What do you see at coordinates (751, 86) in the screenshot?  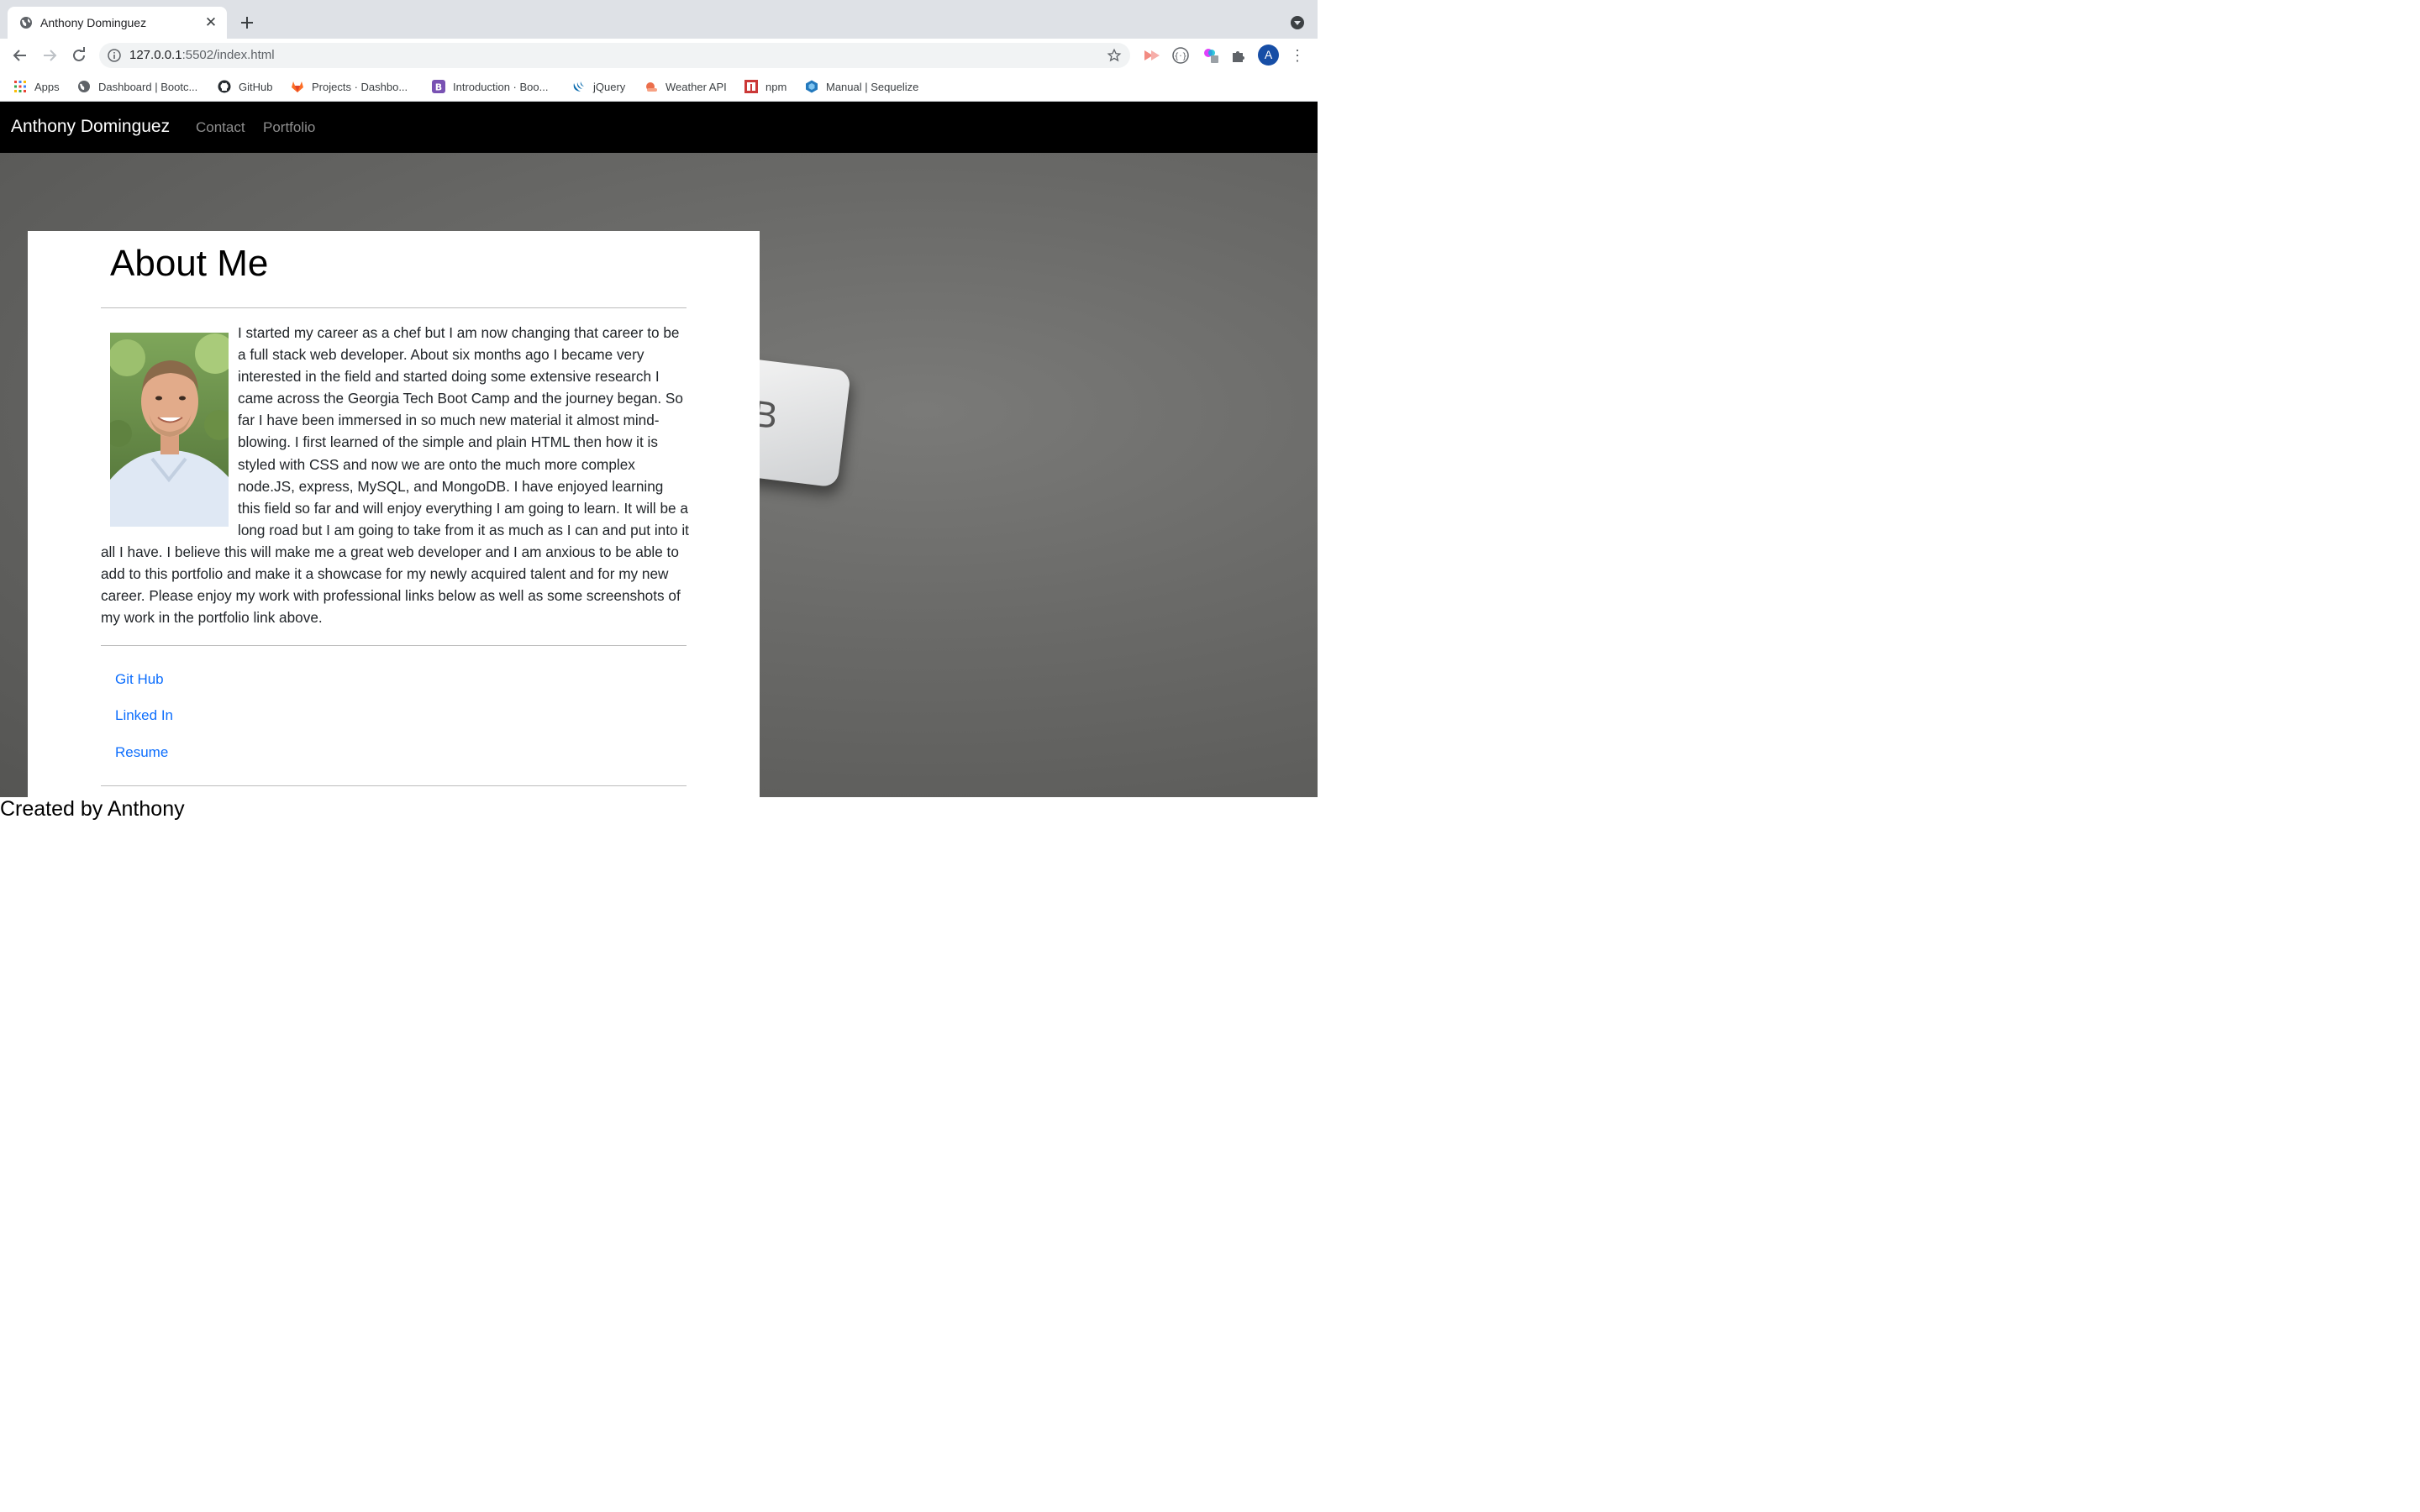 I see `npm-icon` at bounding box center [751, 86].